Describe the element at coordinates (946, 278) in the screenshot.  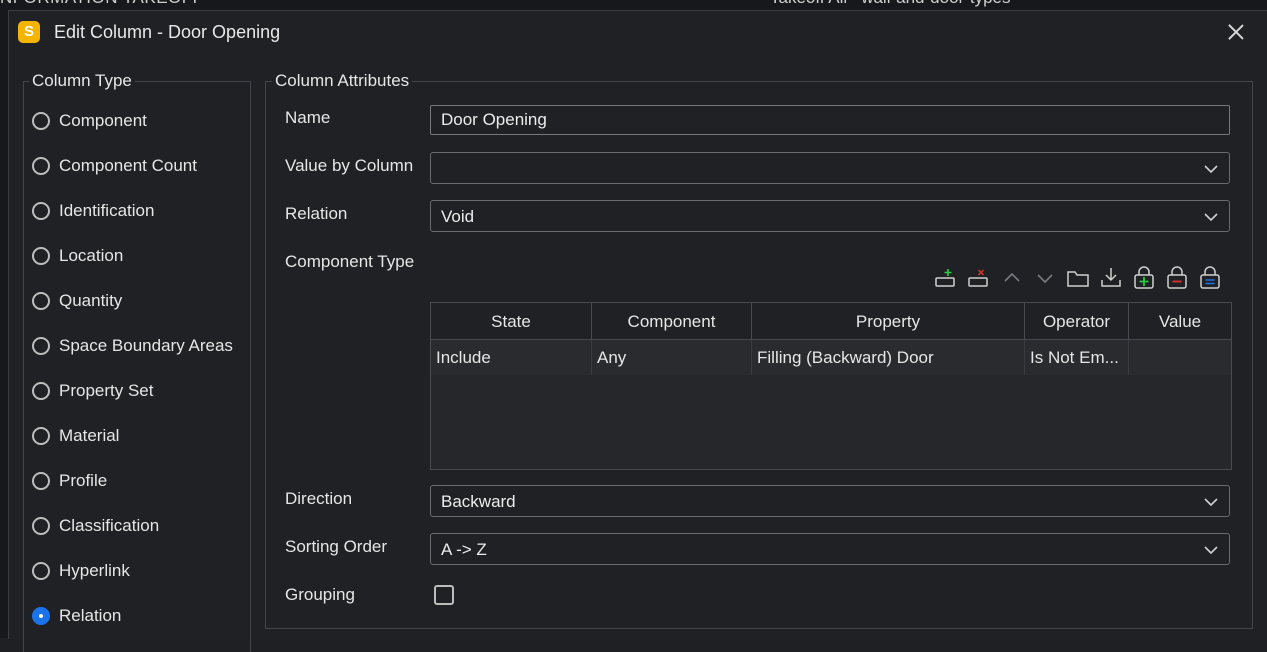
I see `add-row-icon` at that location.